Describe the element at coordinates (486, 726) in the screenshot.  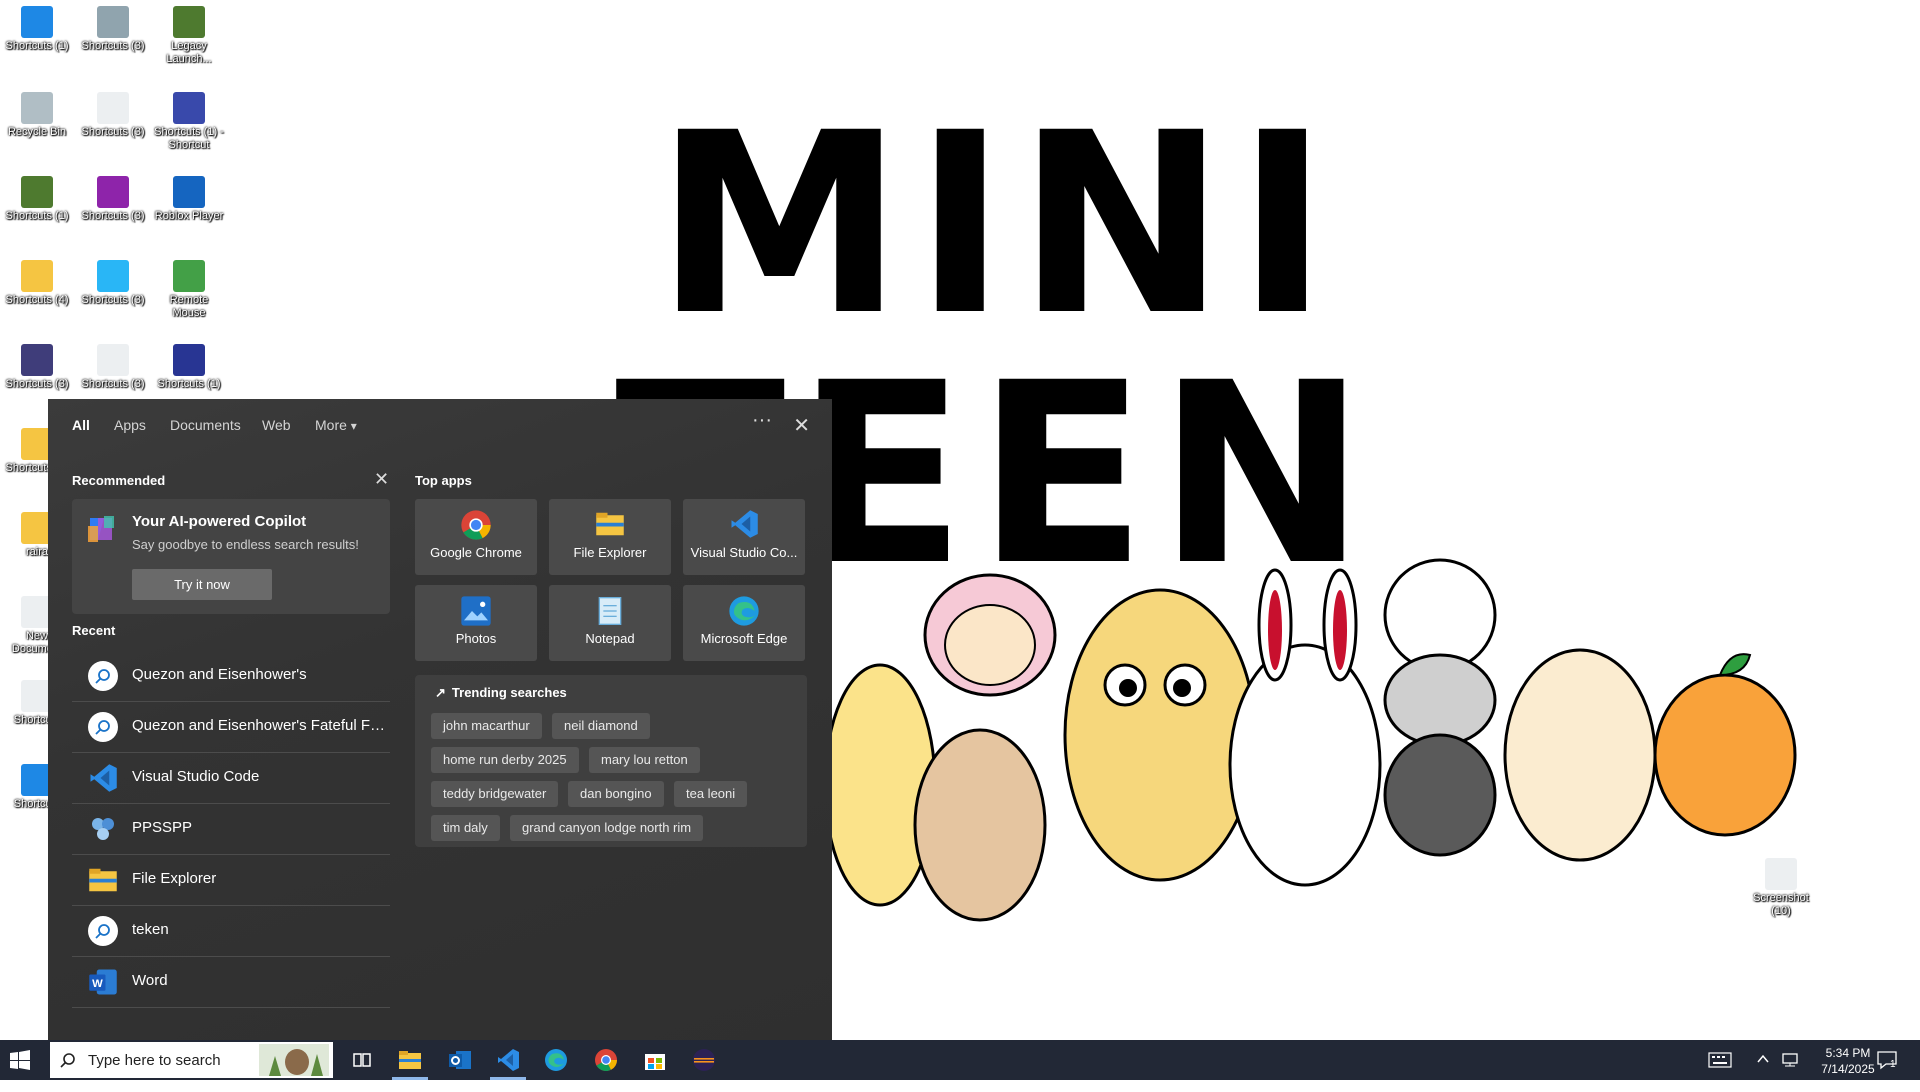
I see `trending-chip: john macarthur` at that location.